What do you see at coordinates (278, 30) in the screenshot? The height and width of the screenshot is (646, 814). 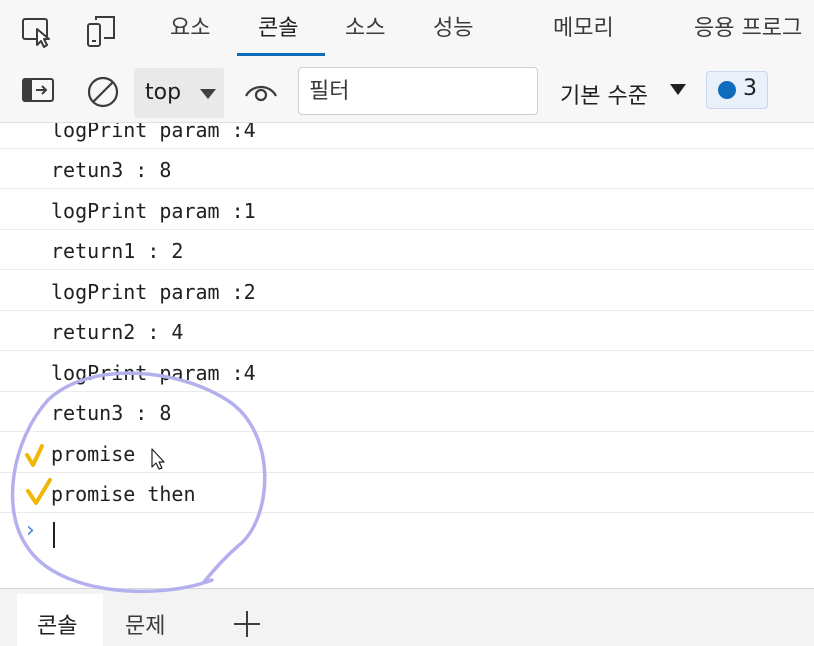 I see `tab-console: 콘솔` at bounding box center [278, 30].